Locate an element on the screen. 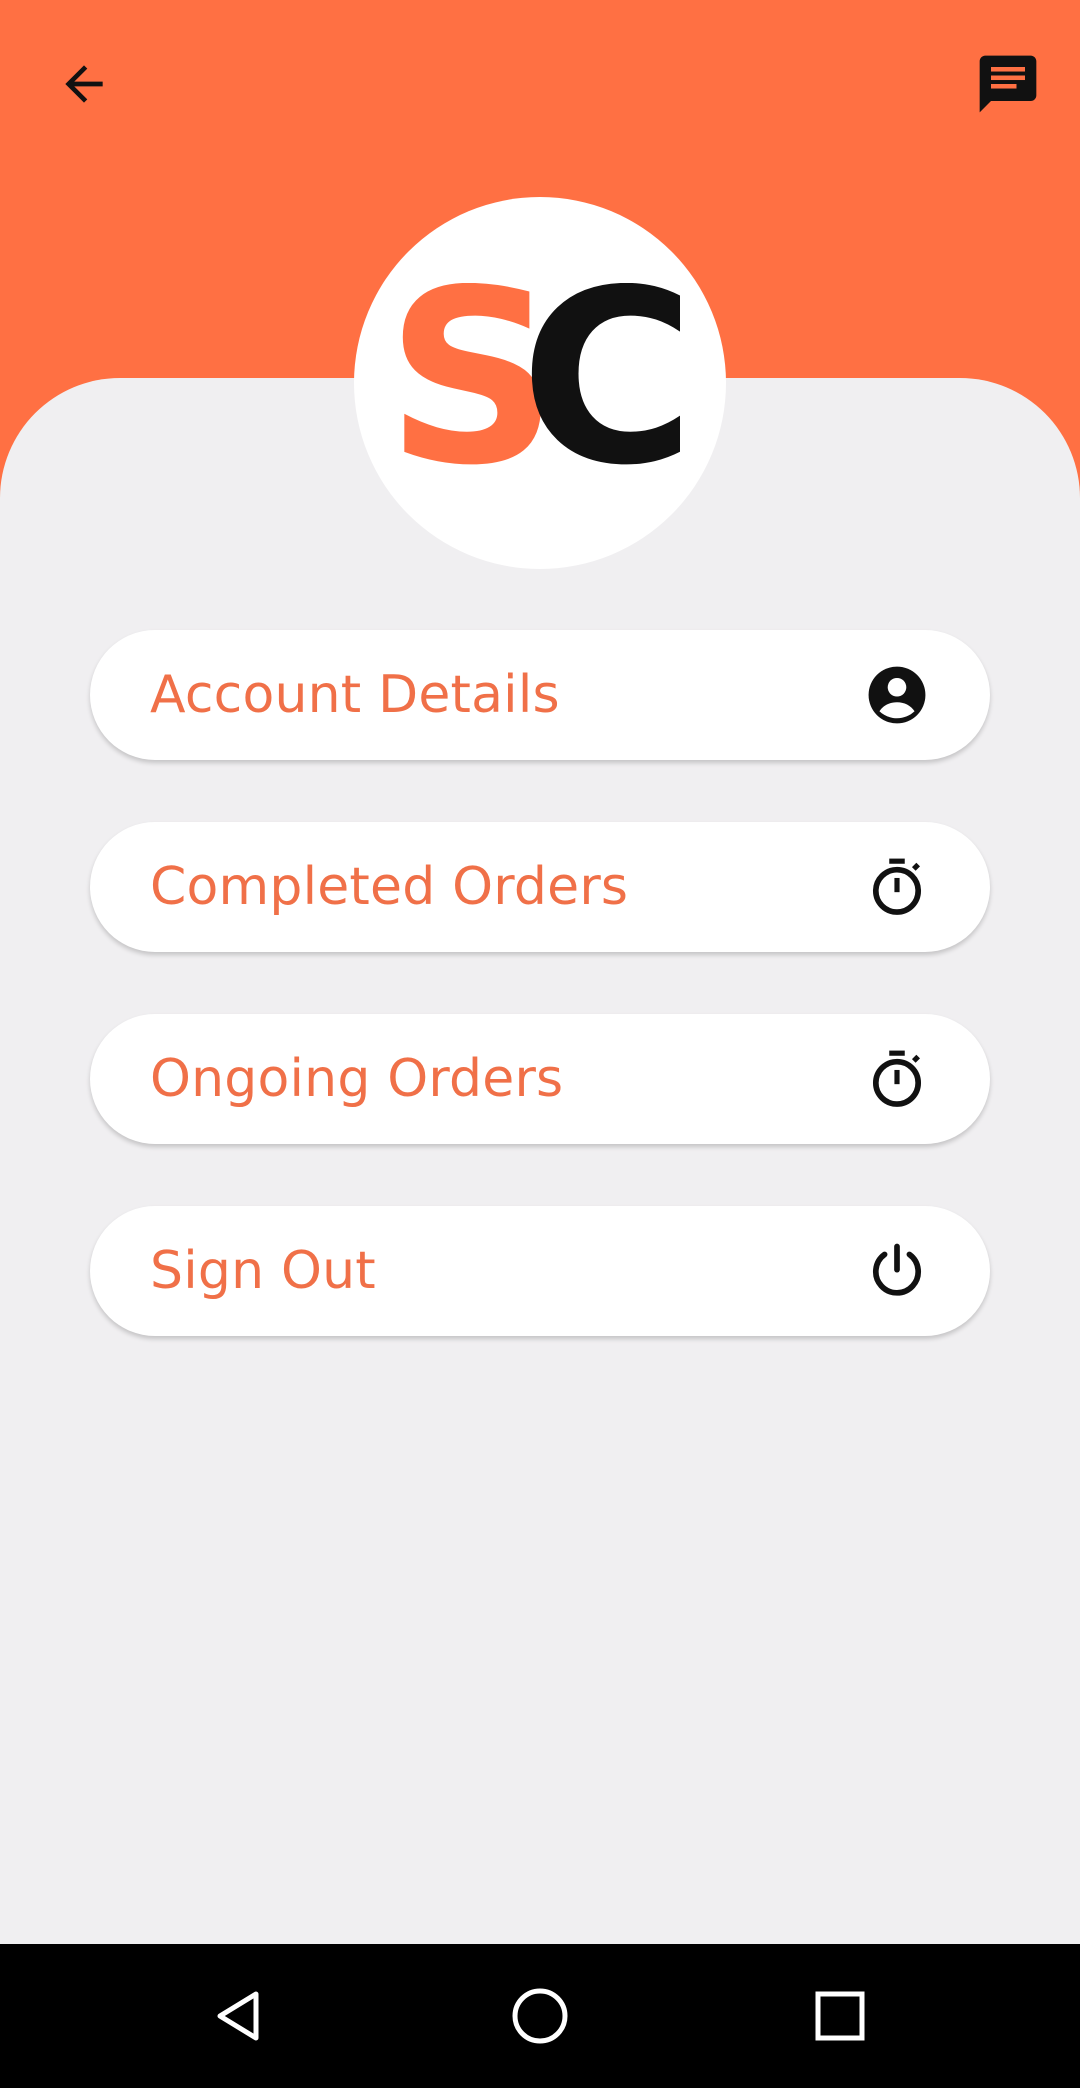 Image resolution: width=1080 pixels, height=2088 pixels. arrow-back-icon is located at coordinates (84, 84).